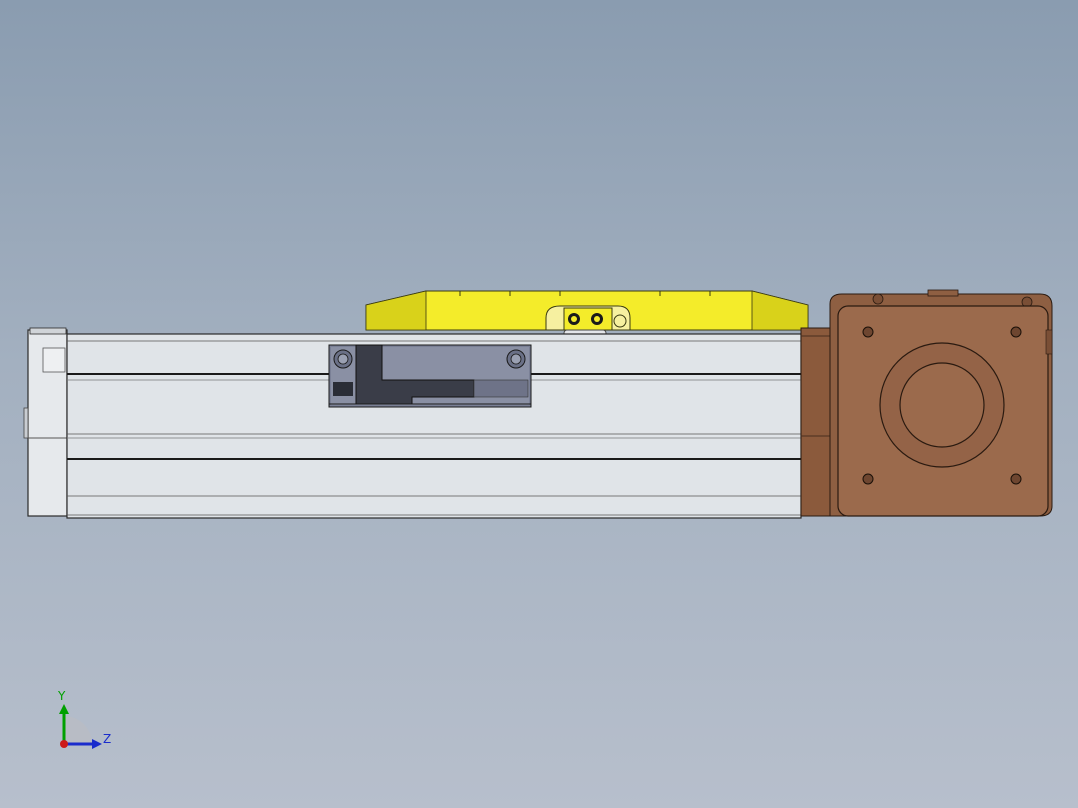  What do you see at coordinates (80, 726) in the screenshot?
I see `coordinate-triad` at bounding box center [80, 726].